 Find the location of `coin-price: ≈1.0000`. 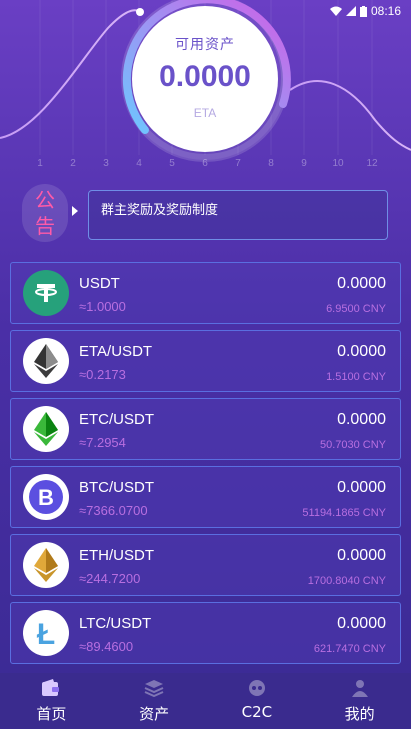

coin-price: ≈1.0000 is located at coordinates (102, 306).